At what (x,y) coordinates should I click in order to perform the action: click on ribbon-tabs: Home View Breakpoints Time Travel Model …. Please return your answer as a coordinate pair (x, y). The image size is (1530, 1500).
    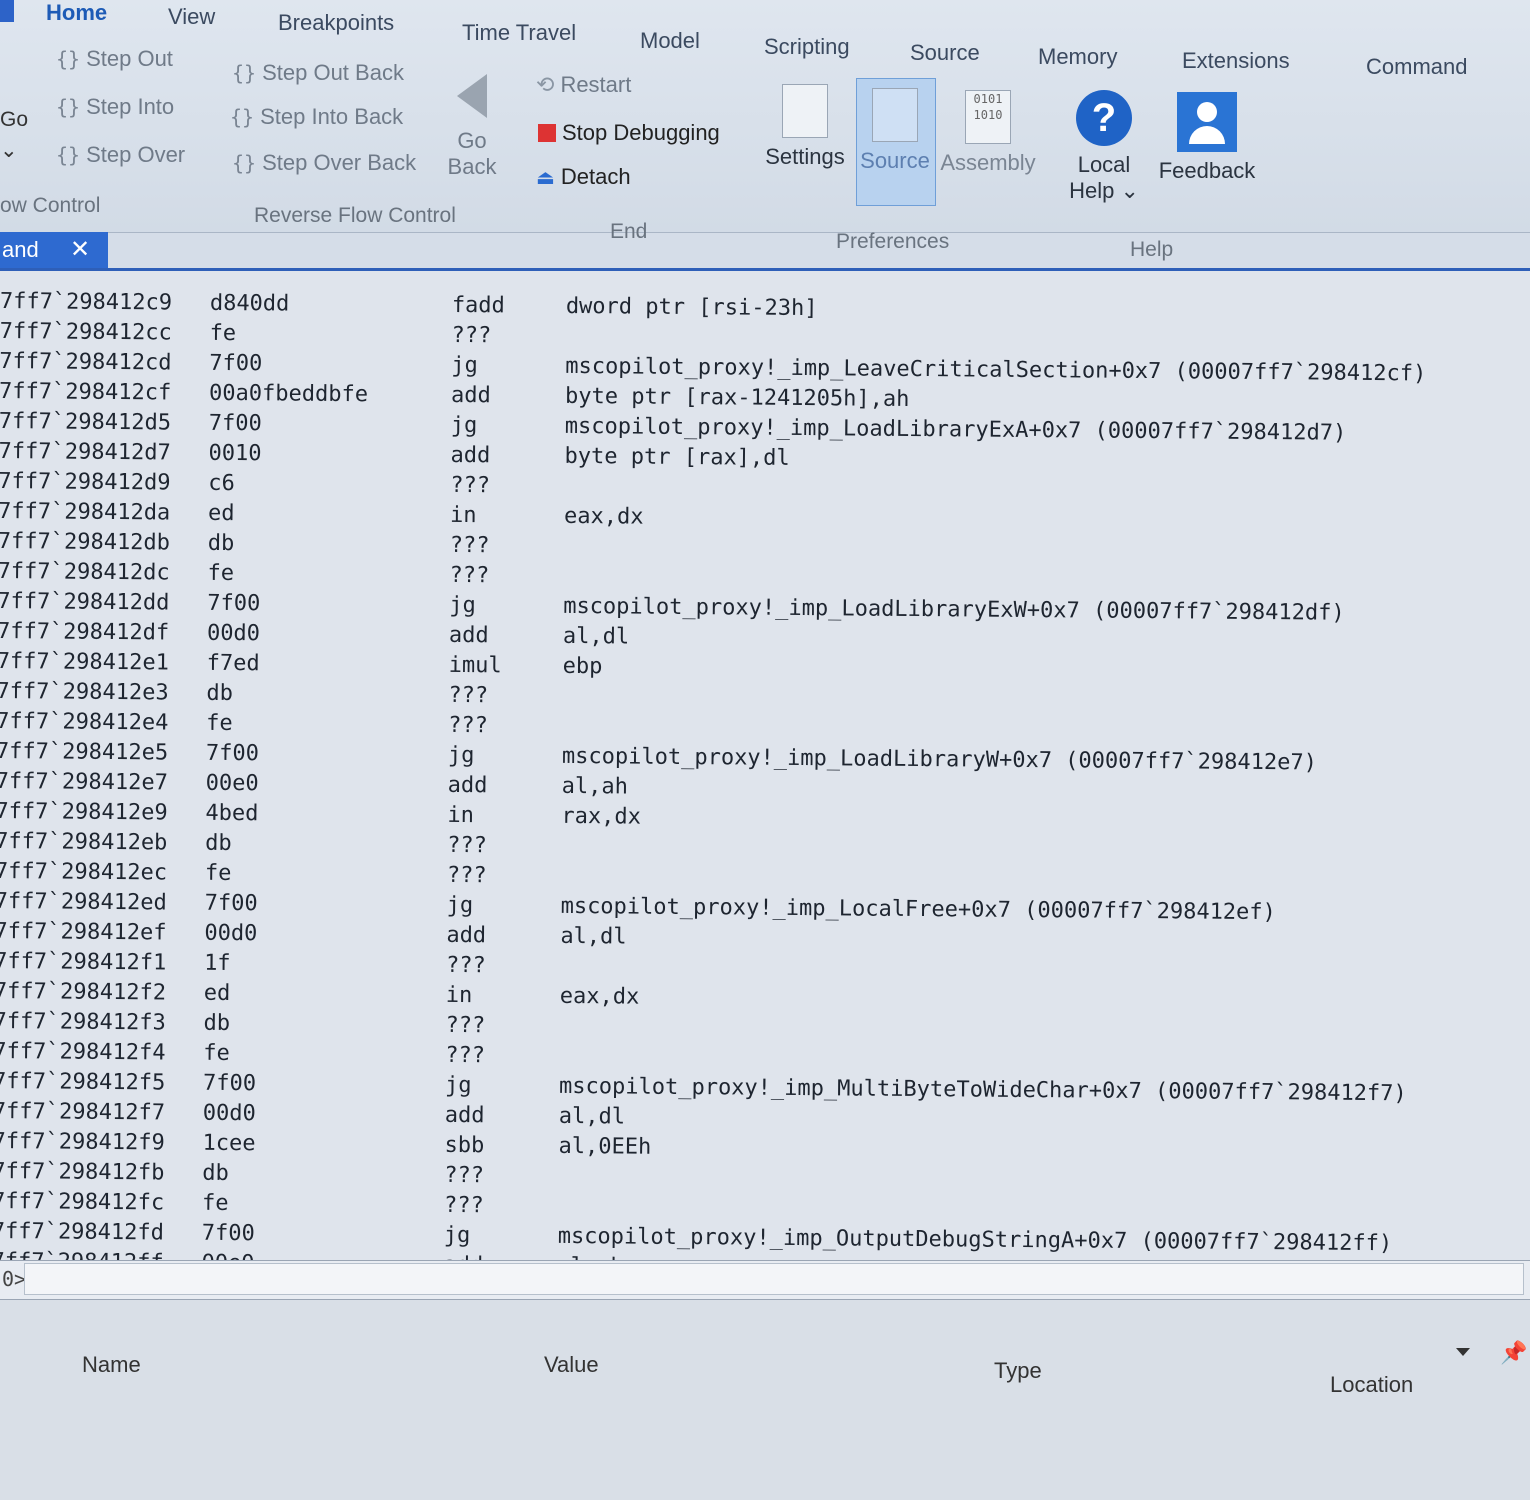
    Looking at the image, I should click on (765, 39).